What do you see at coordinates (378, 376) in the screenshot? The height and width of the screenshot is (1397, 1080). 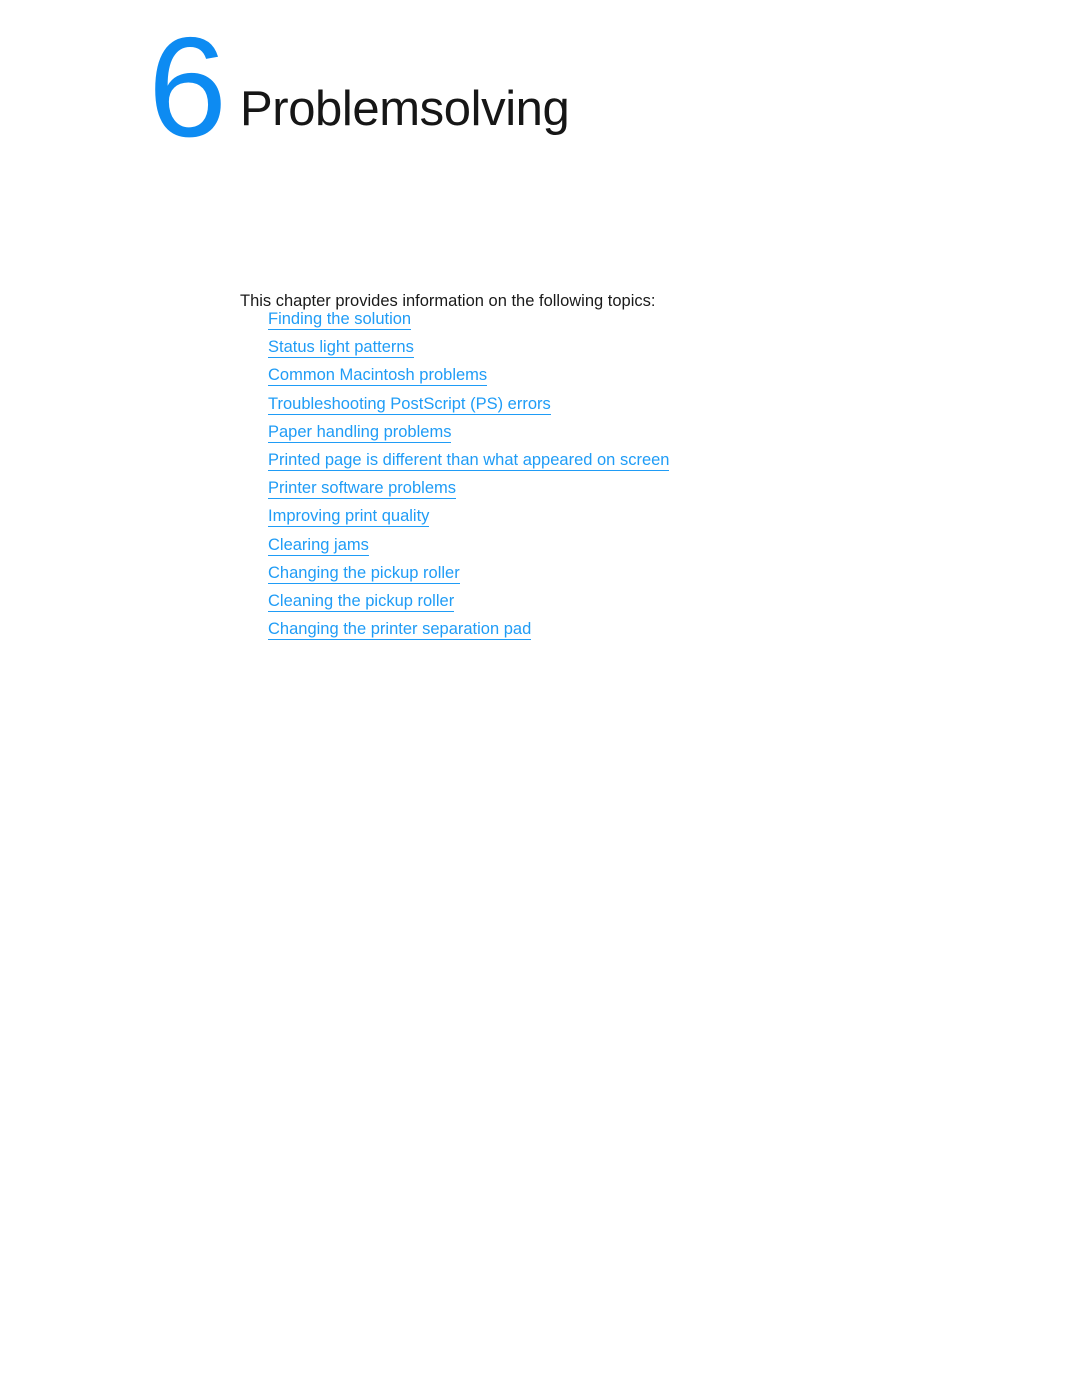 I see `toc-link-common-macintosh-problems: Common Macintosh problems` at bounding box center [378, 376].